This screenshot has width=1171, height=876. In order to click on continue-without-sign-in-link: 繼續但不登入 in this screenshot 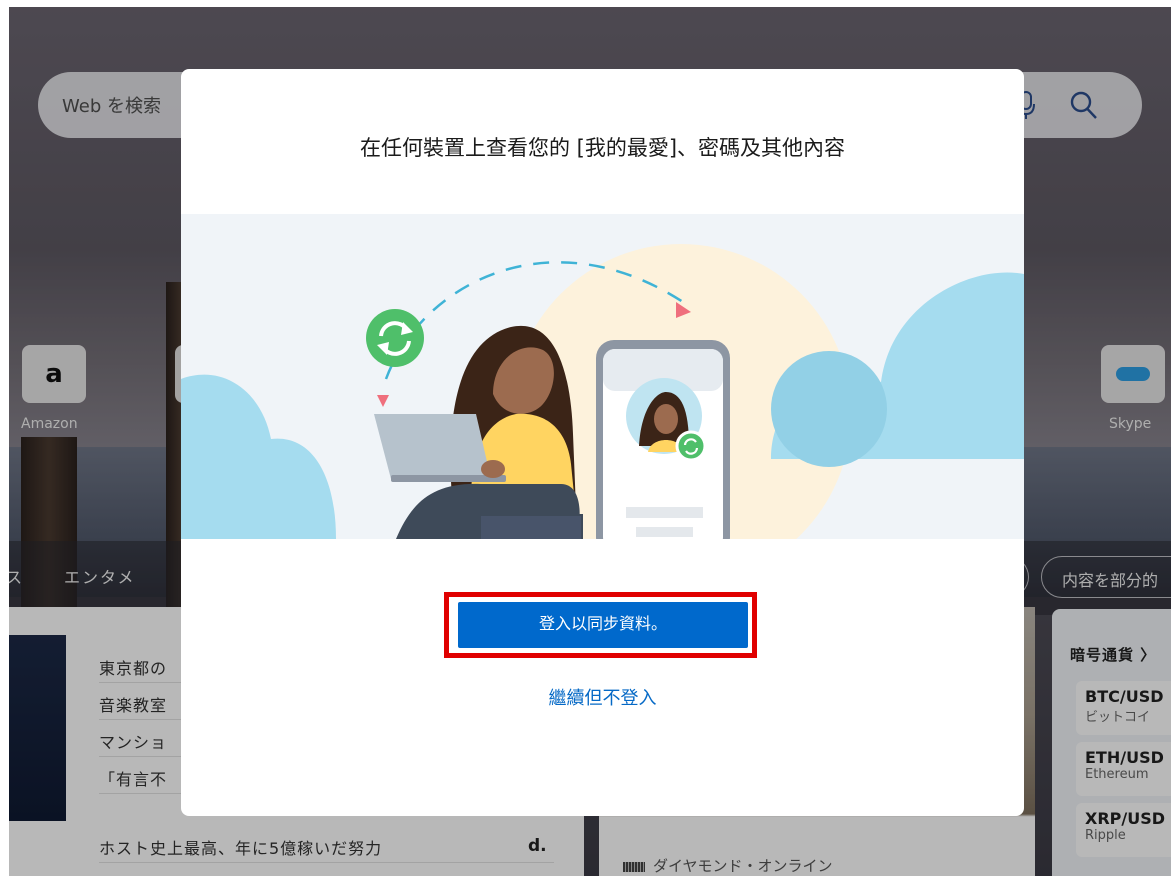, I will do `click(602, 697)`.